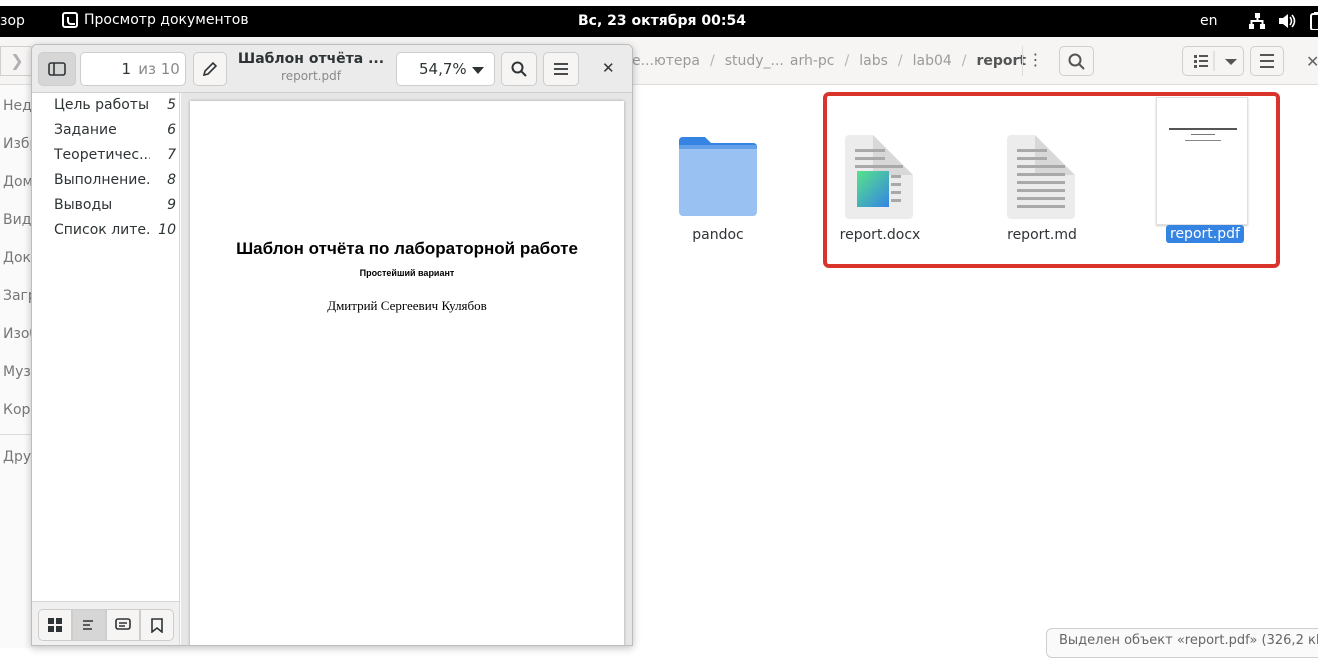 The image size is (1318, 658). Describe the element at coordinates (932, 61) in the screenshot. I see `breadcrumb-item: lab04` at that location.